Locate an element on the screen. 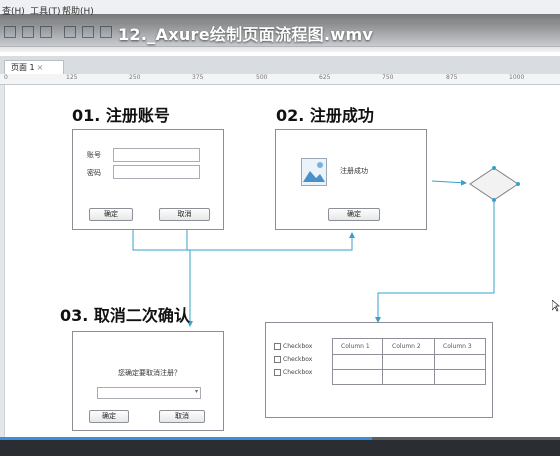 Image resolution: width=560 pixels, height=456 pixels. success-frame: 注册成功 确定 is located at coordinates (351, 179).